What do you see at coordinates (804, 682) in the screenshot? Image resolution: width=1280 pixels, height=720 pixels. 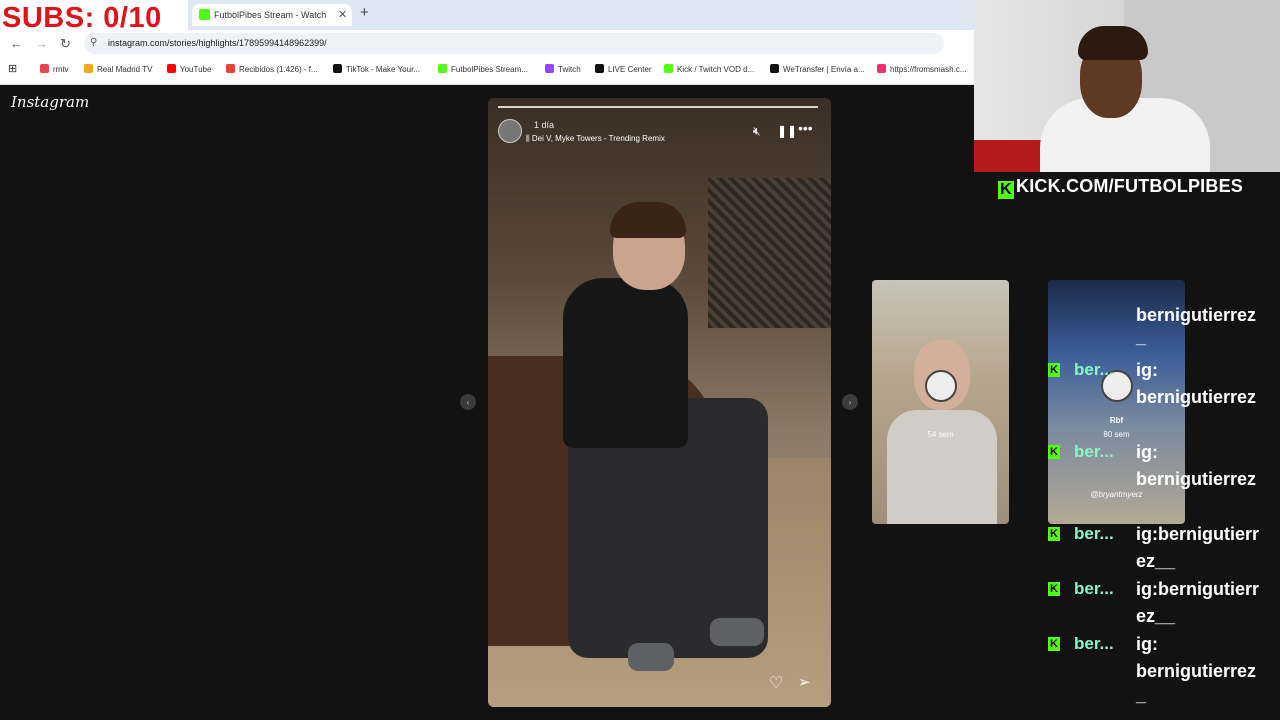 I see `send-icon: ➢` at bounding box center [804, 682].